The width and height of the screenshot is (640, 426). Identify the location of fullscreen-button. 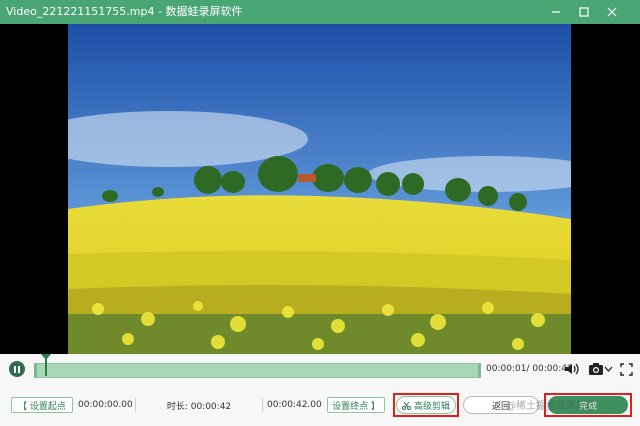
(626, 369).